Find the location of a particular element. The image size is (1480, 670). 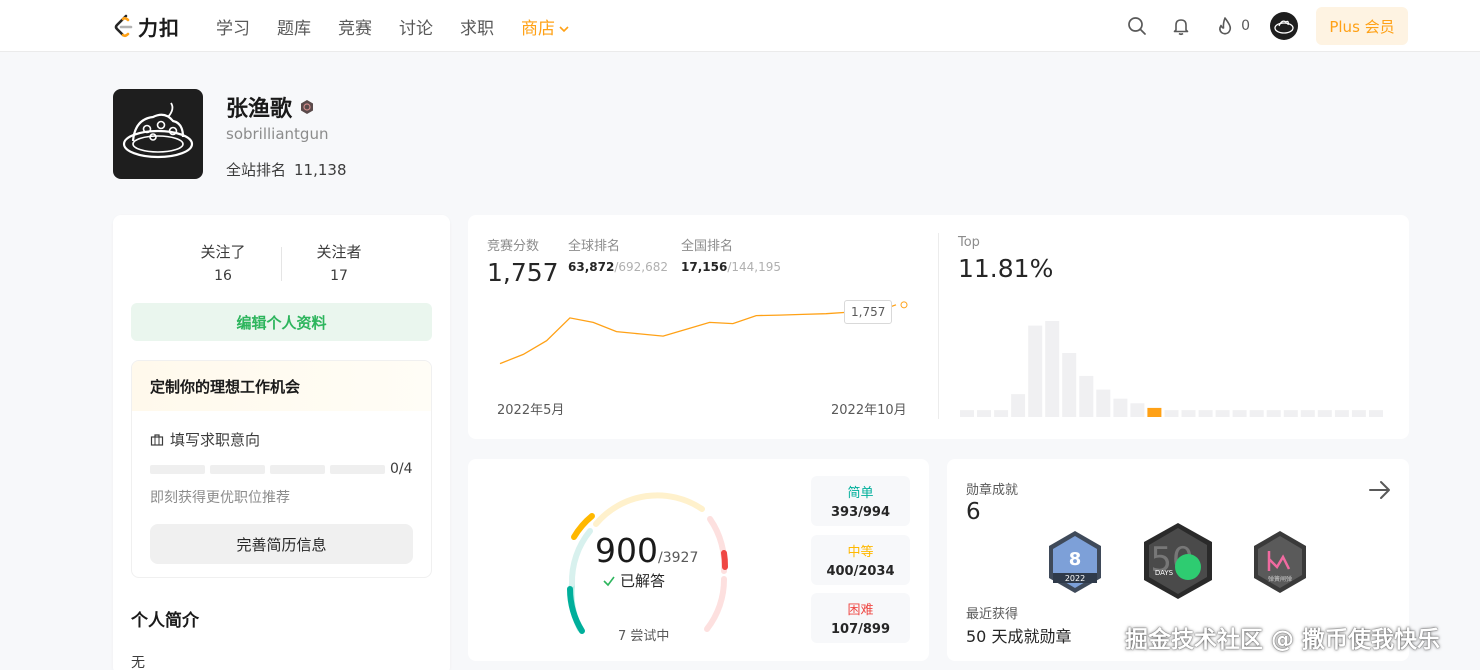

badge-2022-label: 2022 is located at coordinates (1075, 578).